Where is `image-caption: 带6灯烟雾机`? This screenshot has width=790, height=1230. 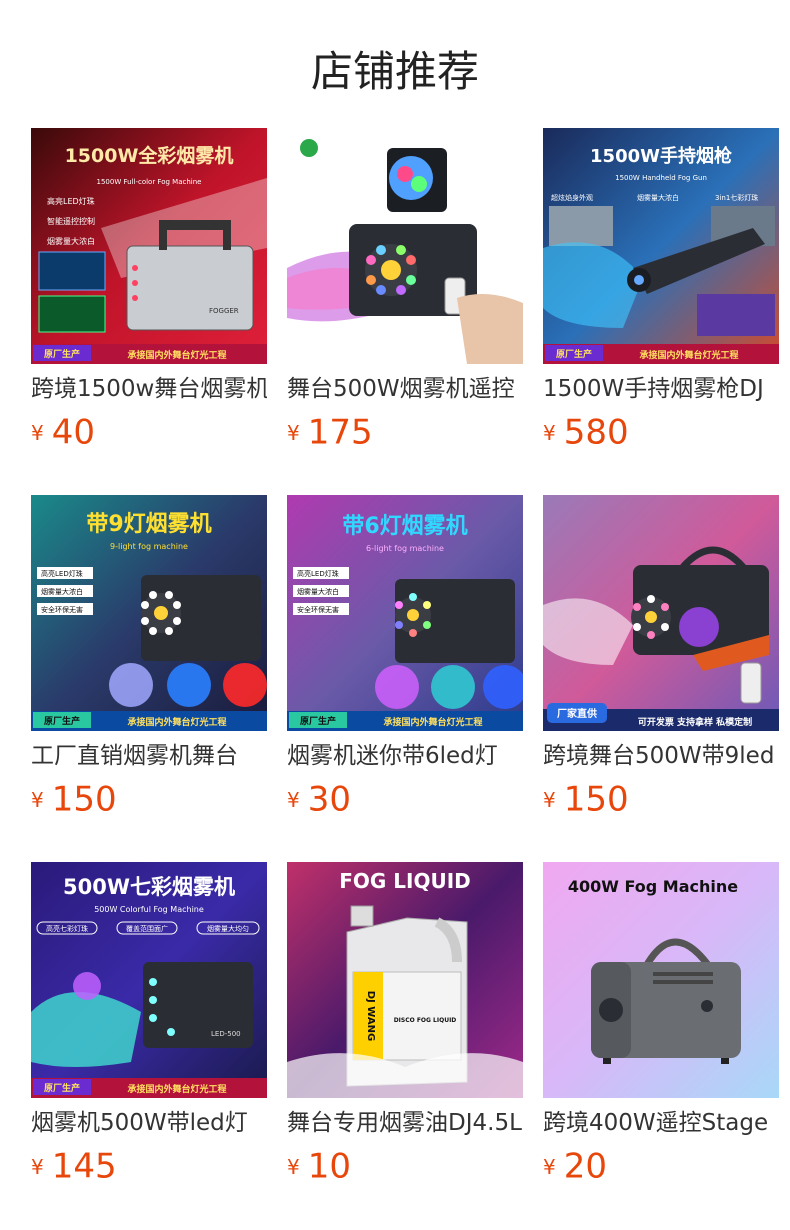
image-caption: 带6灯烟雾机 is located at coordinates (404, 526).